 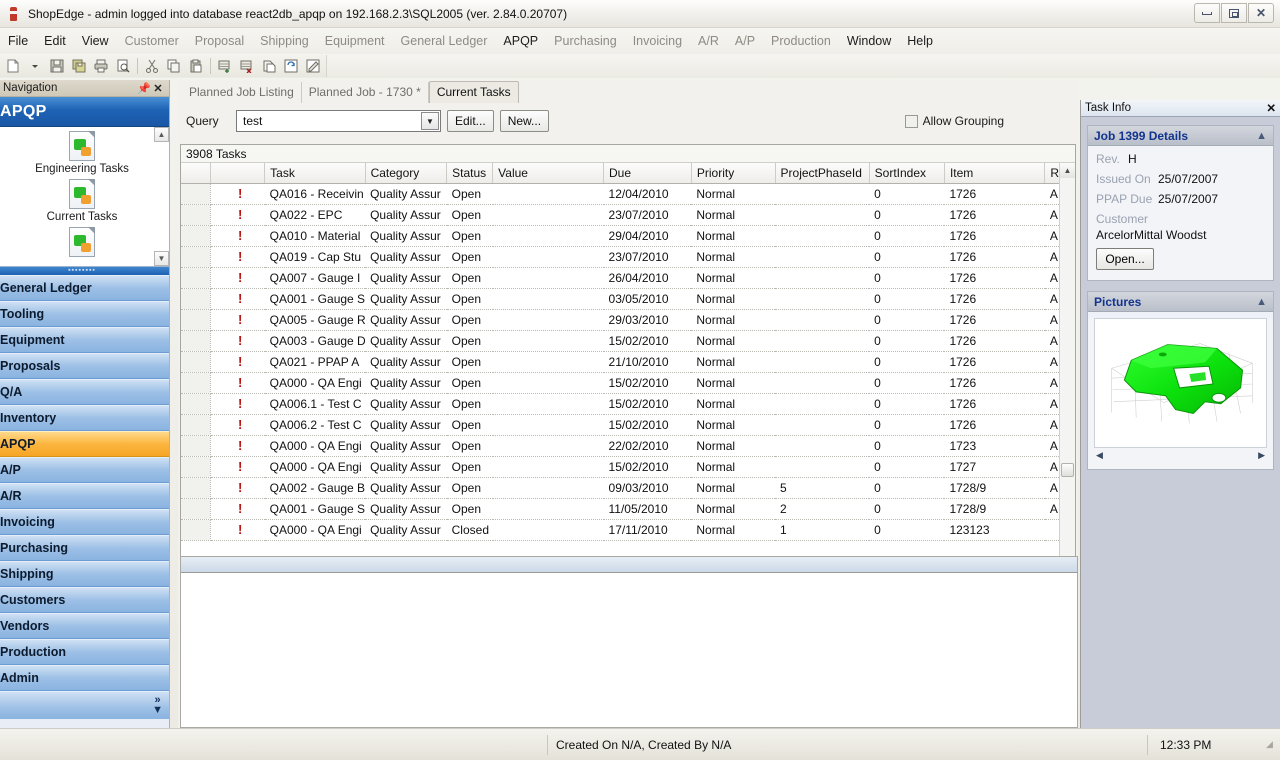 What do you see at coordinates (95, 41) in the screenshot?
I see `menu-item-view: View` at bounding box center [95, 41].